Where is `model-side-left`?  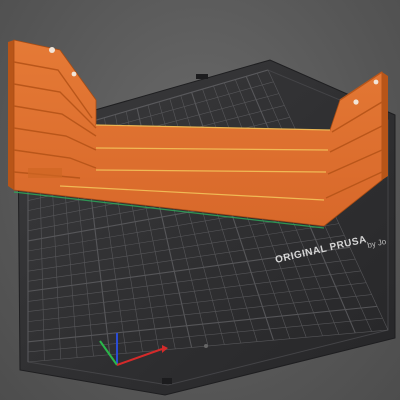 model-side-left is located at coordinates (11, 115).